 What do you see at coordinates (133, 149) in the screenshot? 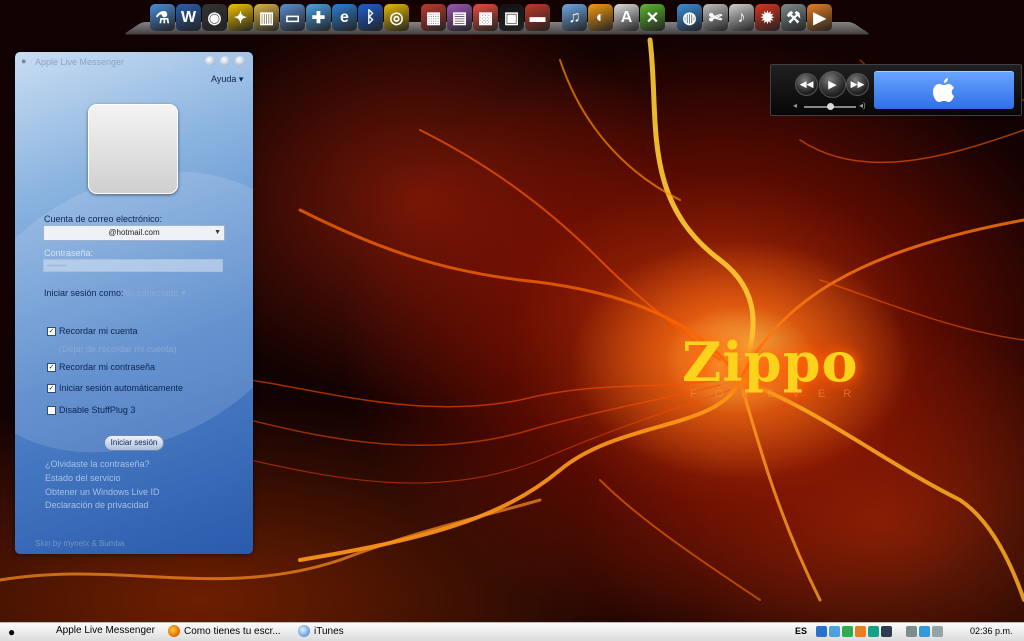
I see `avatar` at bounding box center [133, 149].